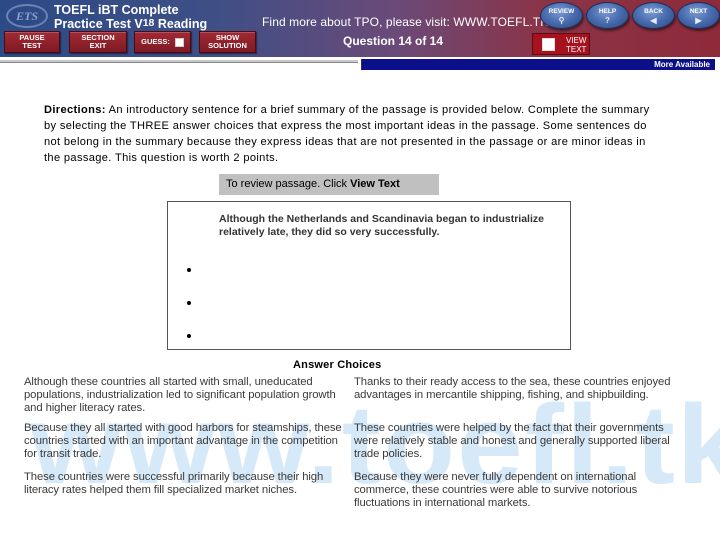  I want to click on review-button: REVIEW ⚲, so click(561, 15).